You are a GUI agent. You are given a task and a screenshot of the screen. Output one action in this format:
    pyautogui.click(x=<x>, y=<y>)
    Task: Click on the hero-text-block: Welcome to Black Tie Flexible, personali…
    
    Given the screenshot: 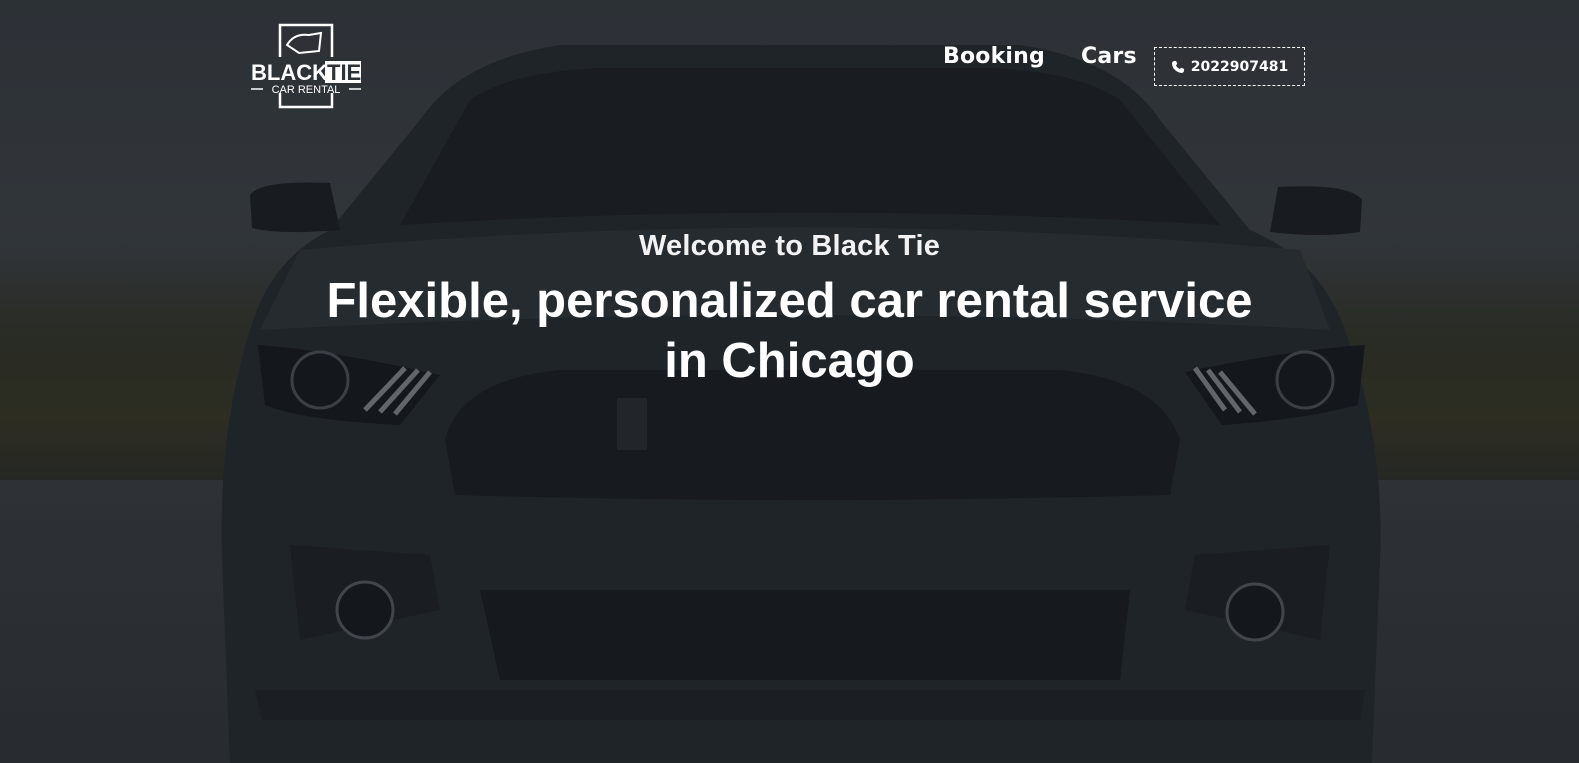 What is the action you would take?
    pyautogui.click(x=789, y=310)
    